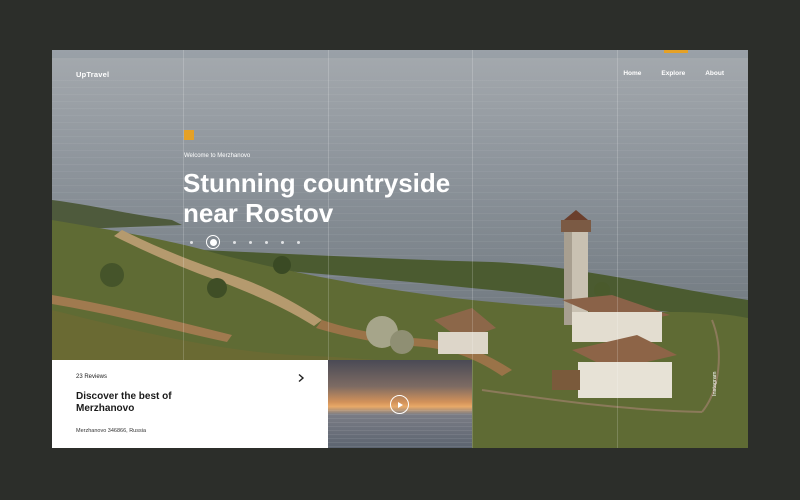 This screenshot has height=500, width=800. What do you see at coordinates (189, 135) in the screenshot?
I see `accent-square` at bounding box center [189, 135].